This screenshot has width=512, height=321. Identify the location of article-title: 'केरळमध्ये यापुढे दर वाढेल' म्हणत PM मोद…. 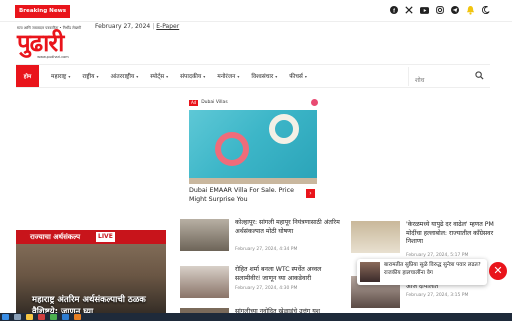
(453, 234).